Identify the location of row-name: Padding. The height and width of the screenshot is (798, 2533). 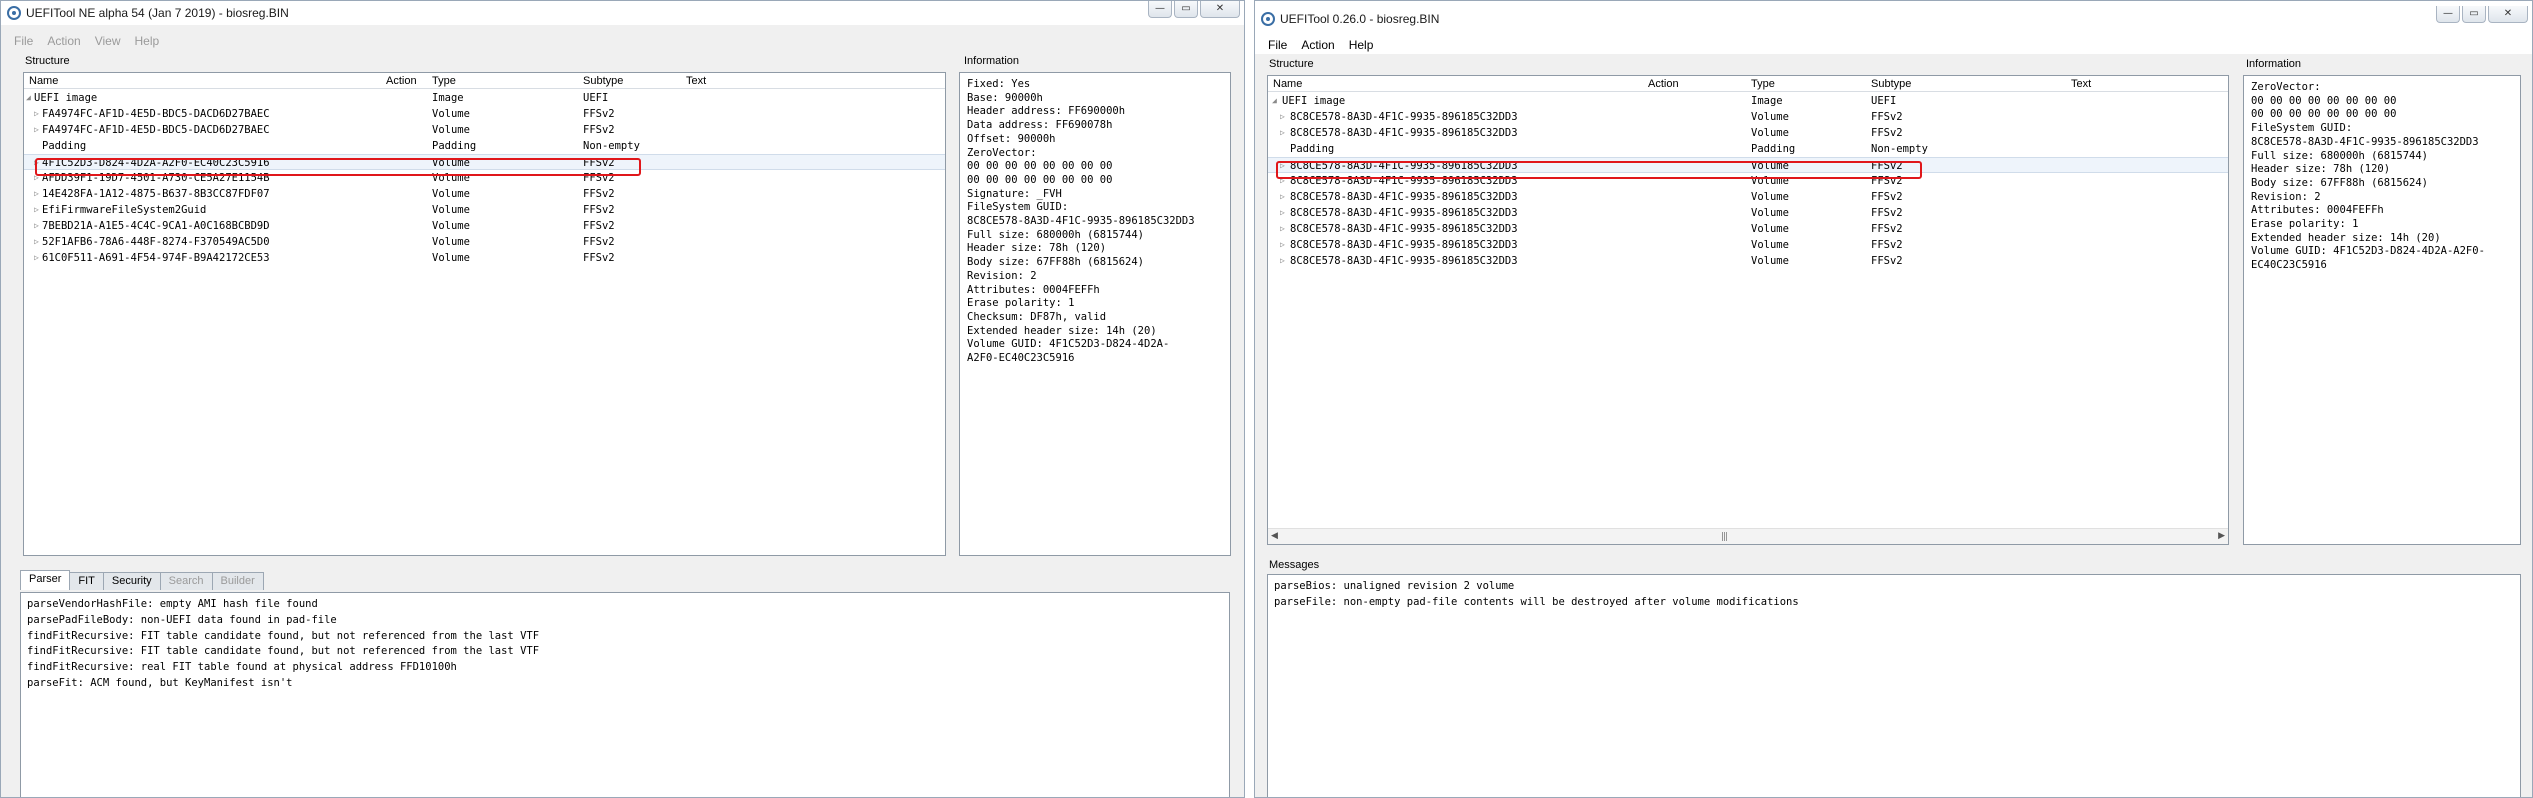
(64, 146).